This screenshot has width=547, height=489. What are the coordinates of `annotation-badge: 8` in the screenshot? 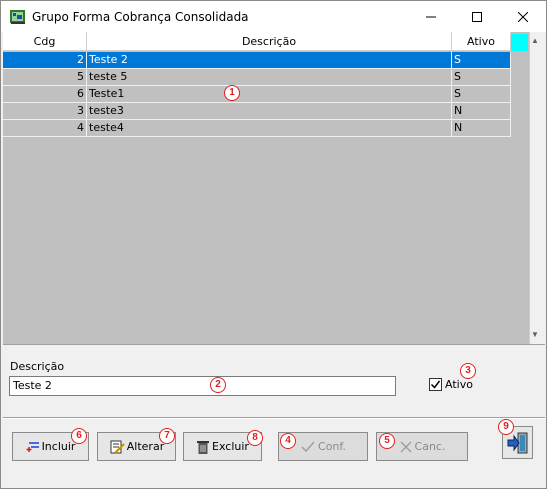 It's located at (255, 438).